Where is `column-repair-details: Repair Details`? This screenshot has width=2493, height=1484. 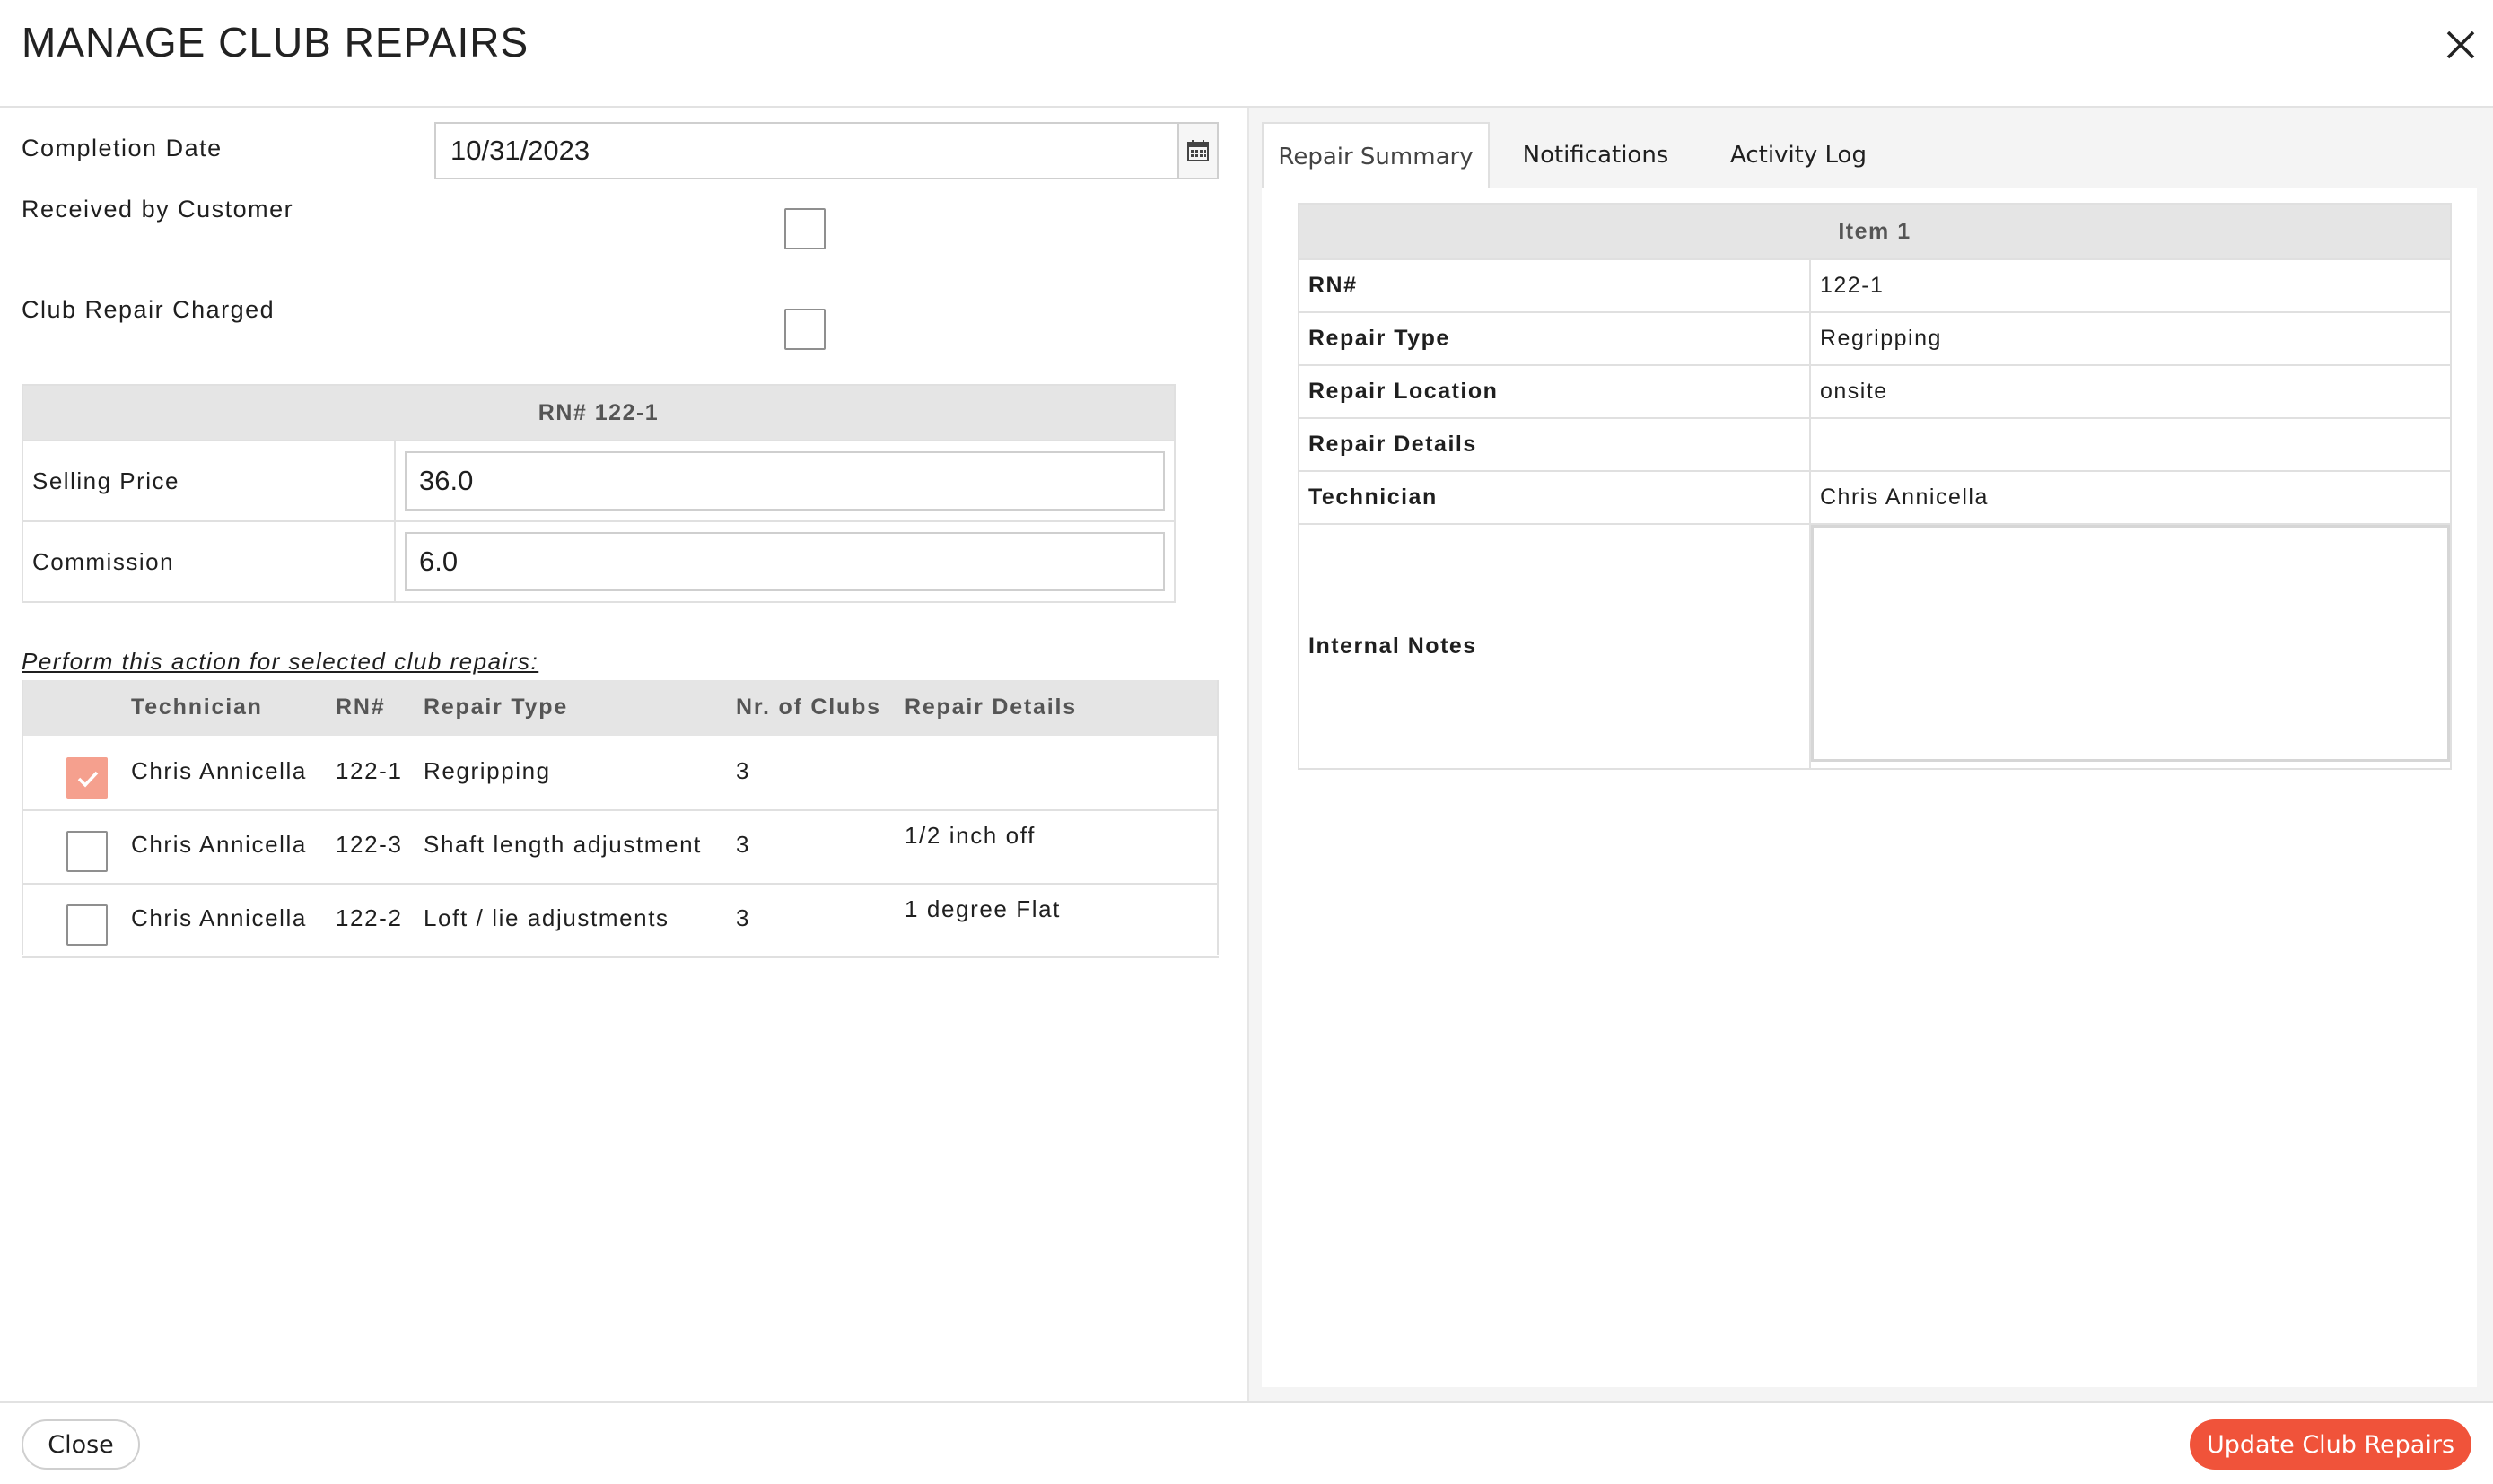 column-repair-details: Repair Details is located at coordinates (991, 707).